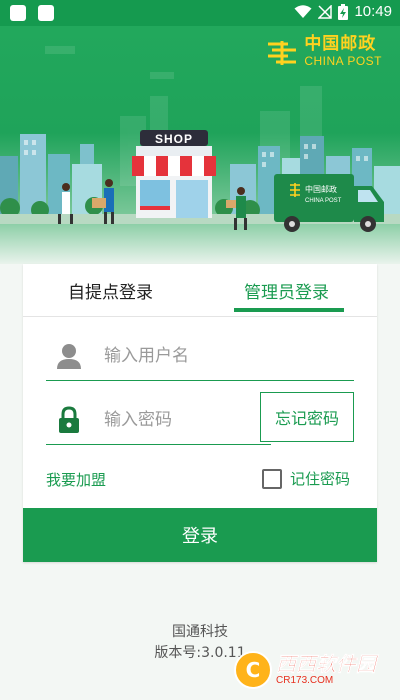 Image resolution: width=400 pixels, height=700 pixels. Describe the element at coordinates (253, 670) in the screenshot. I see `watermark-logo-icon: C` at that location.